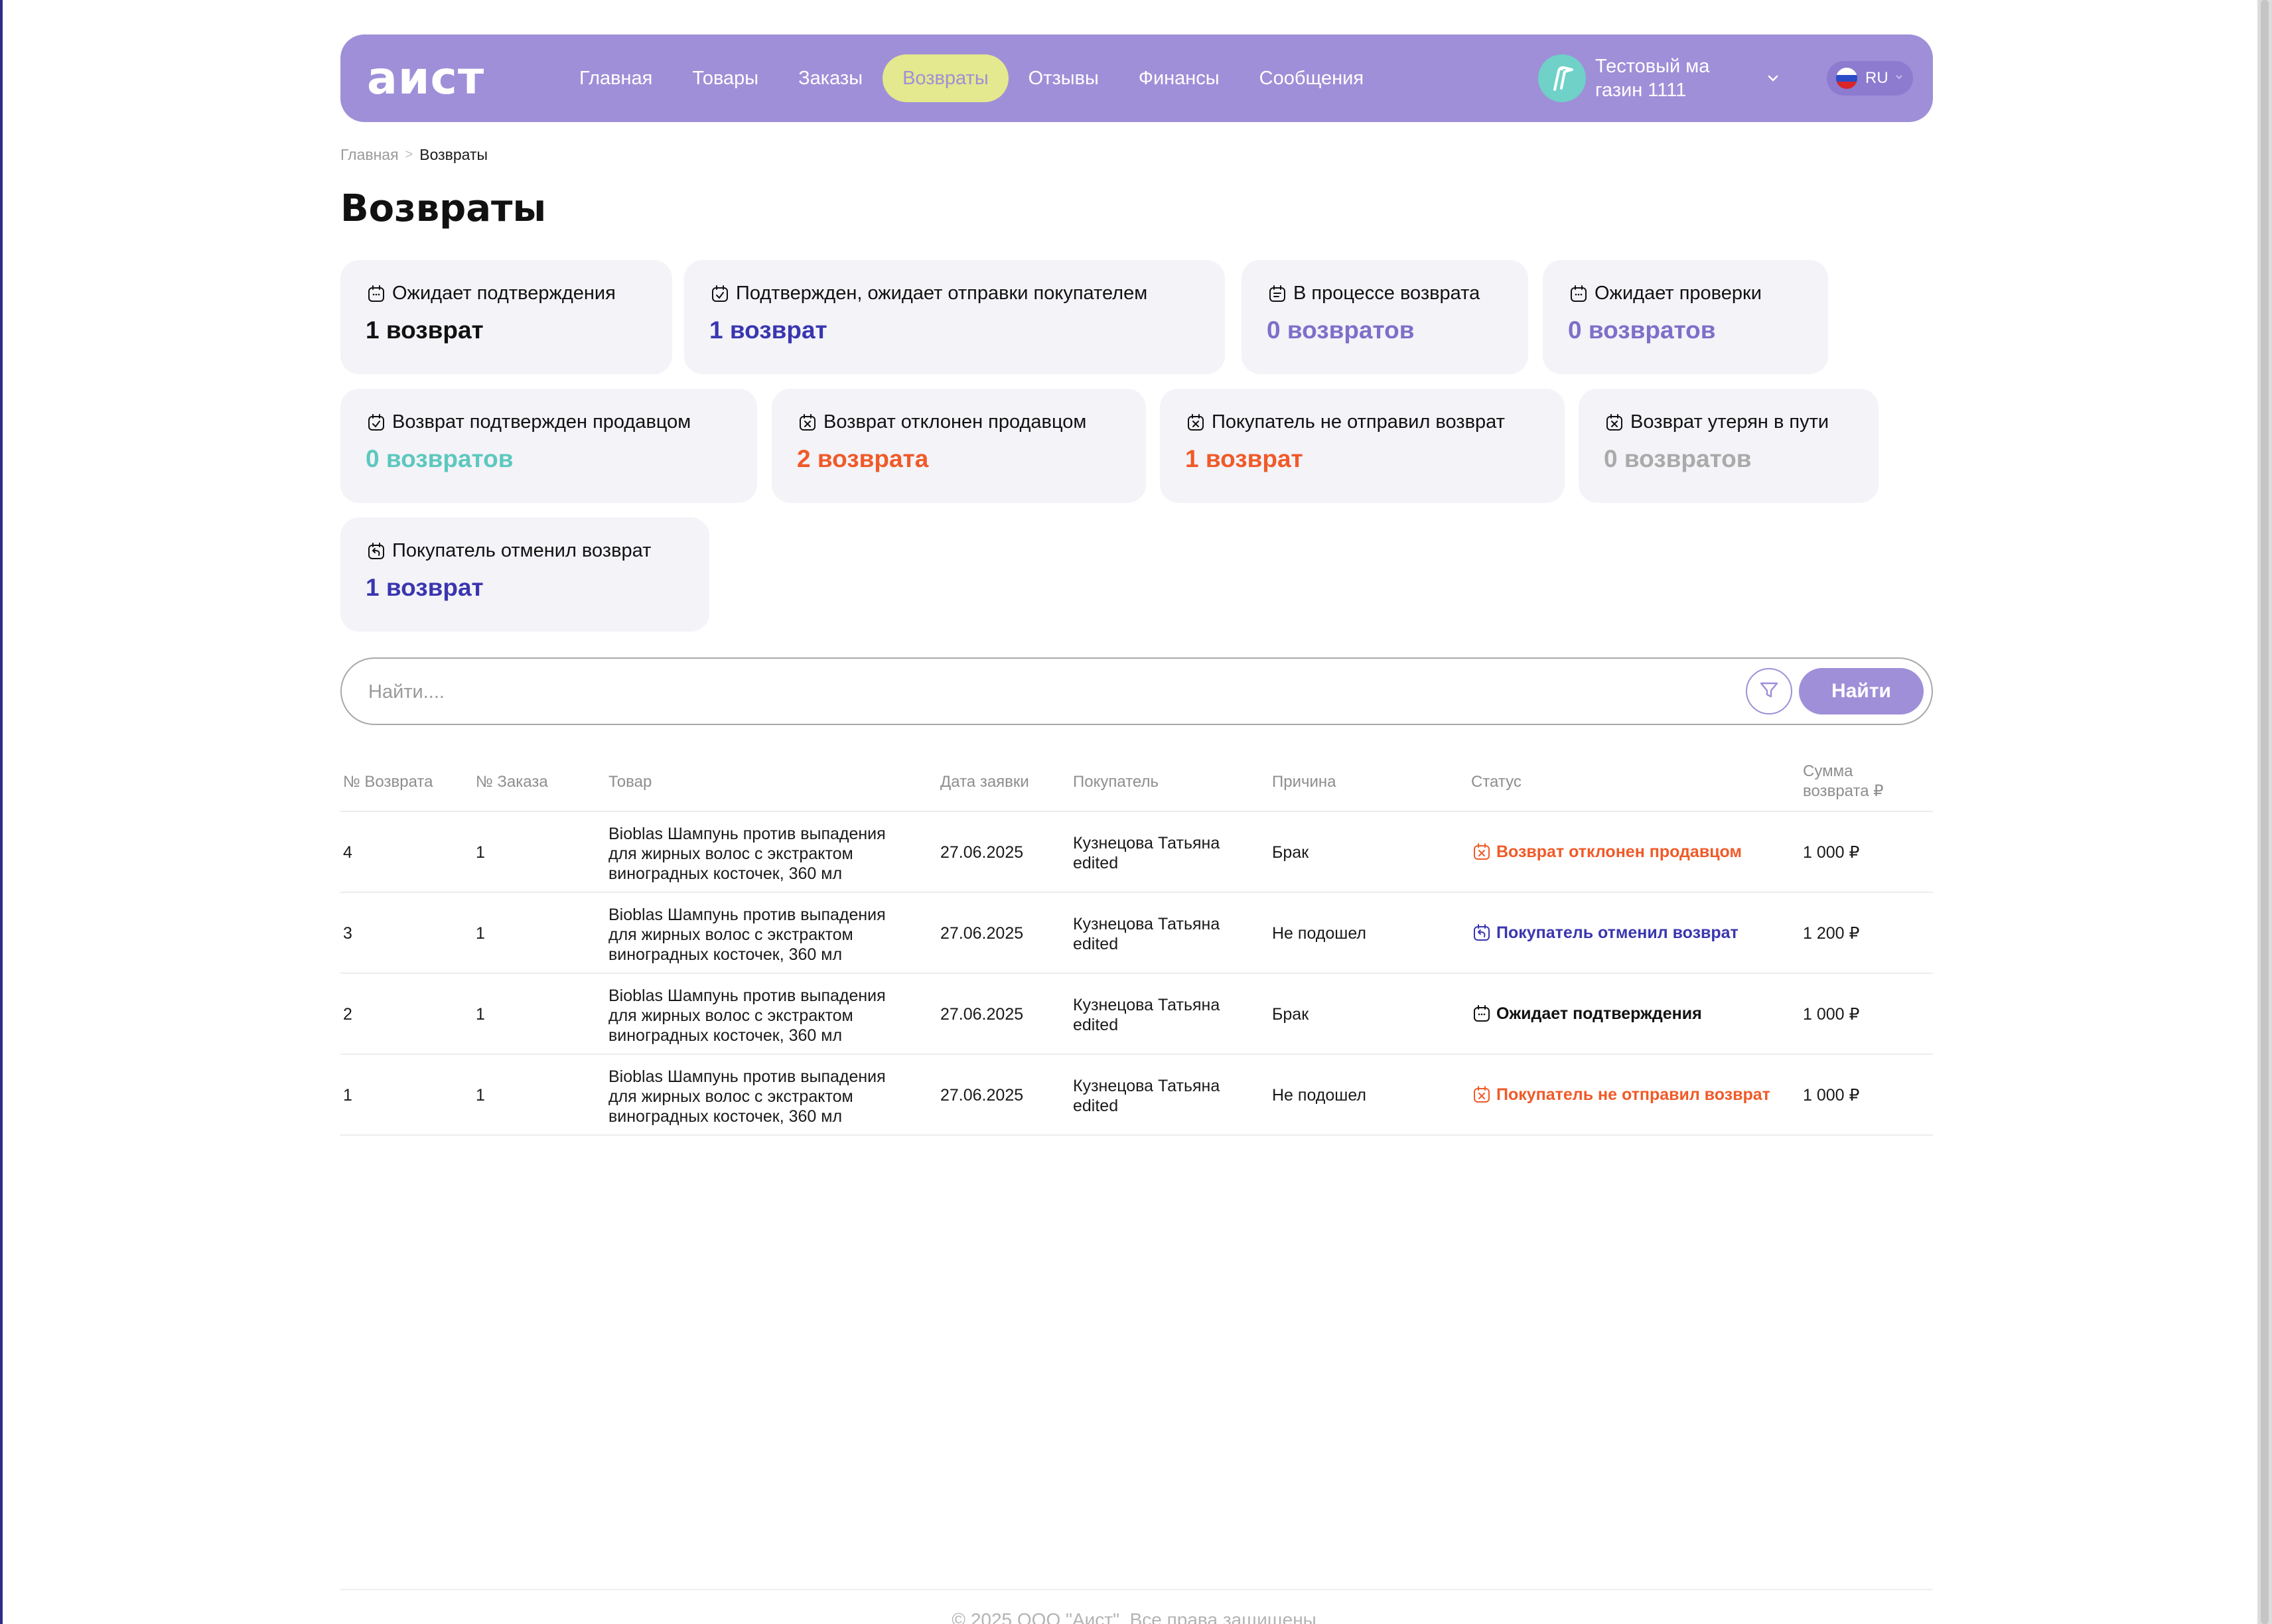 The height and width of the screenshot is (1624, 2272). I want to click on status-card: В процессе возврата 0 возвратов, so click(1385, 317).